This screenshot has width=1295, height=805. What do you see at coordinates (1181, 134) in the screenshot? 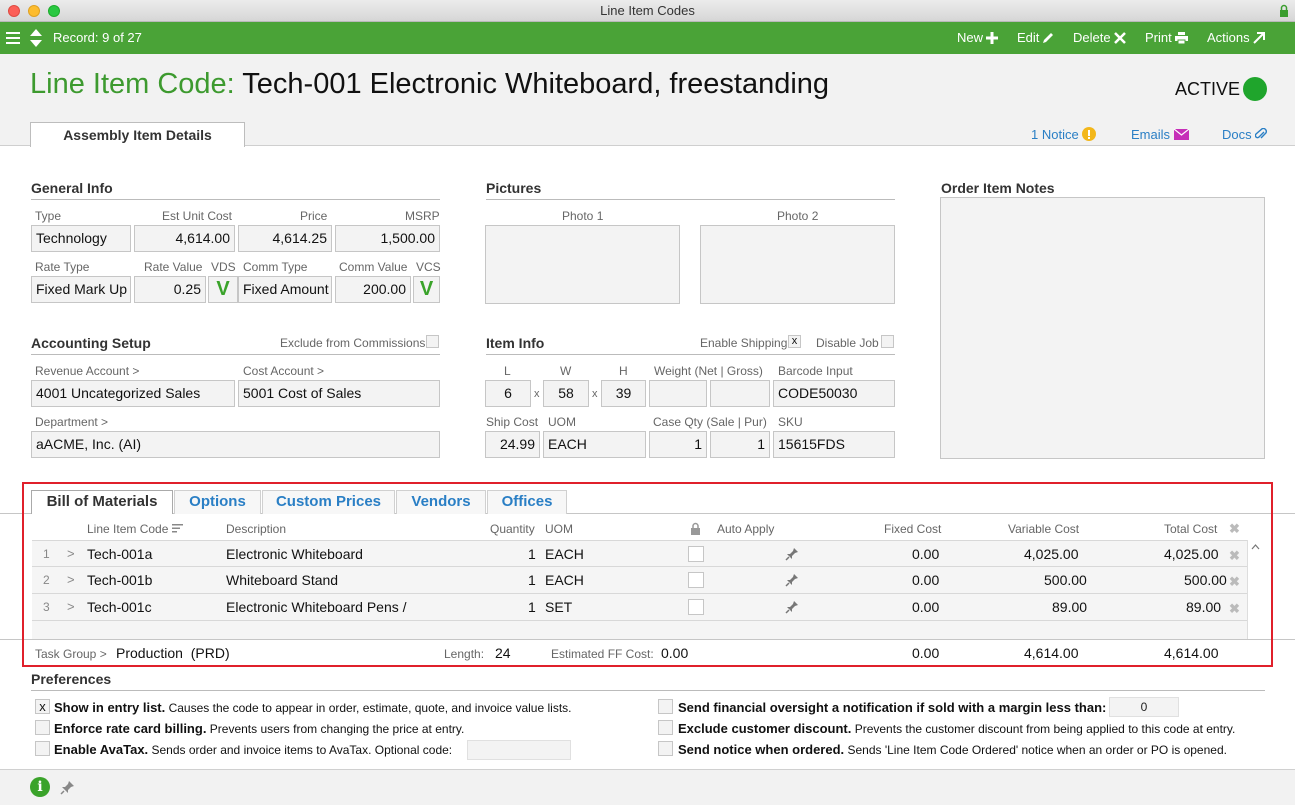
I see `envelope-icon` at bounding box center [1181, 134].